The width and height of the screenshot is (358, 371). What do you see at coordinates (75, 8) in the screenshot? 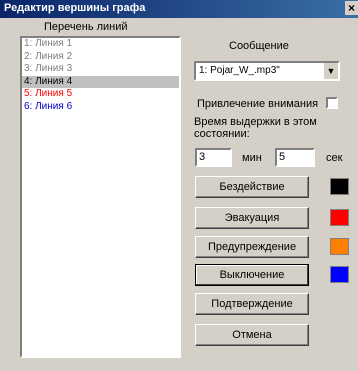
I see `window-title: Редактир вершины графа` at bounding box center [75, 8].